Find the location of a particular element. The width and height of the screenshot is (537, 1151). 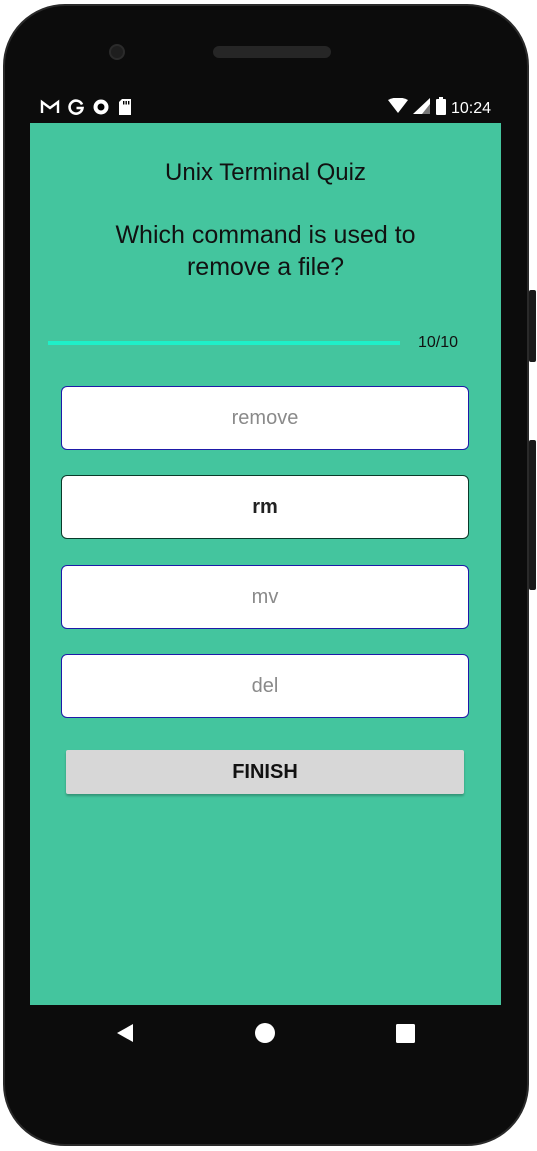

progress-counter: 10/10 is located at coordinates (438, 342).